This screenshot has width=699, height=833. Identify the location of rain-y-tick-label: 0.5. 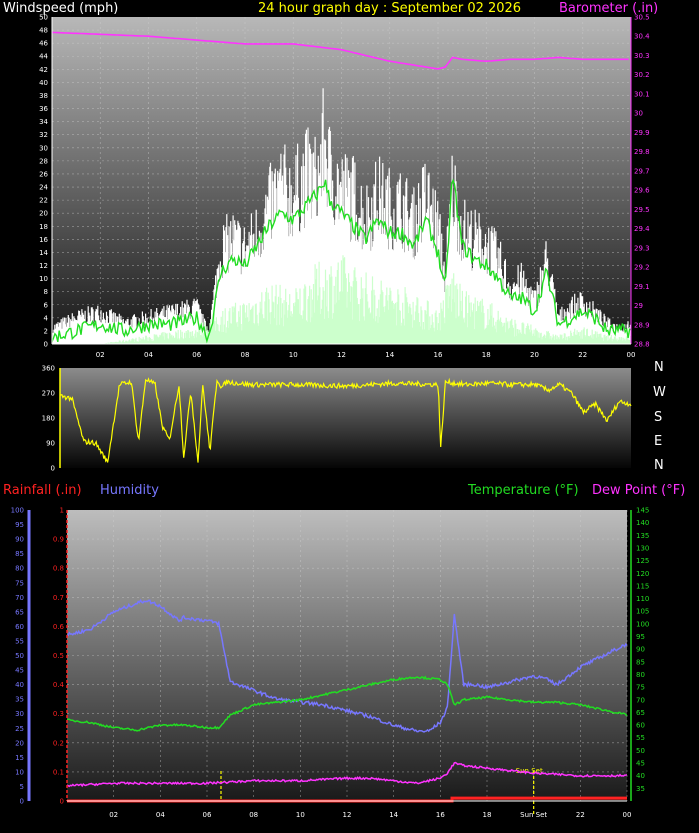
(58, 656).